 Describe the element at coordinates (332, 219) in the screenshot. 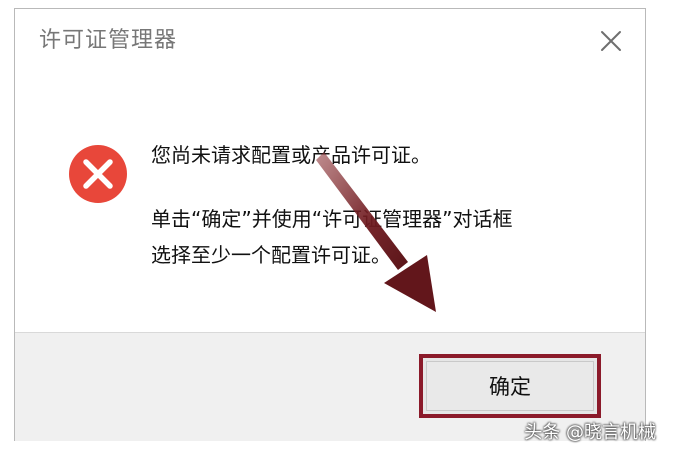

I see `message-line-2: 单击“确定”并使用“许可证管理器”对话框` at that location.